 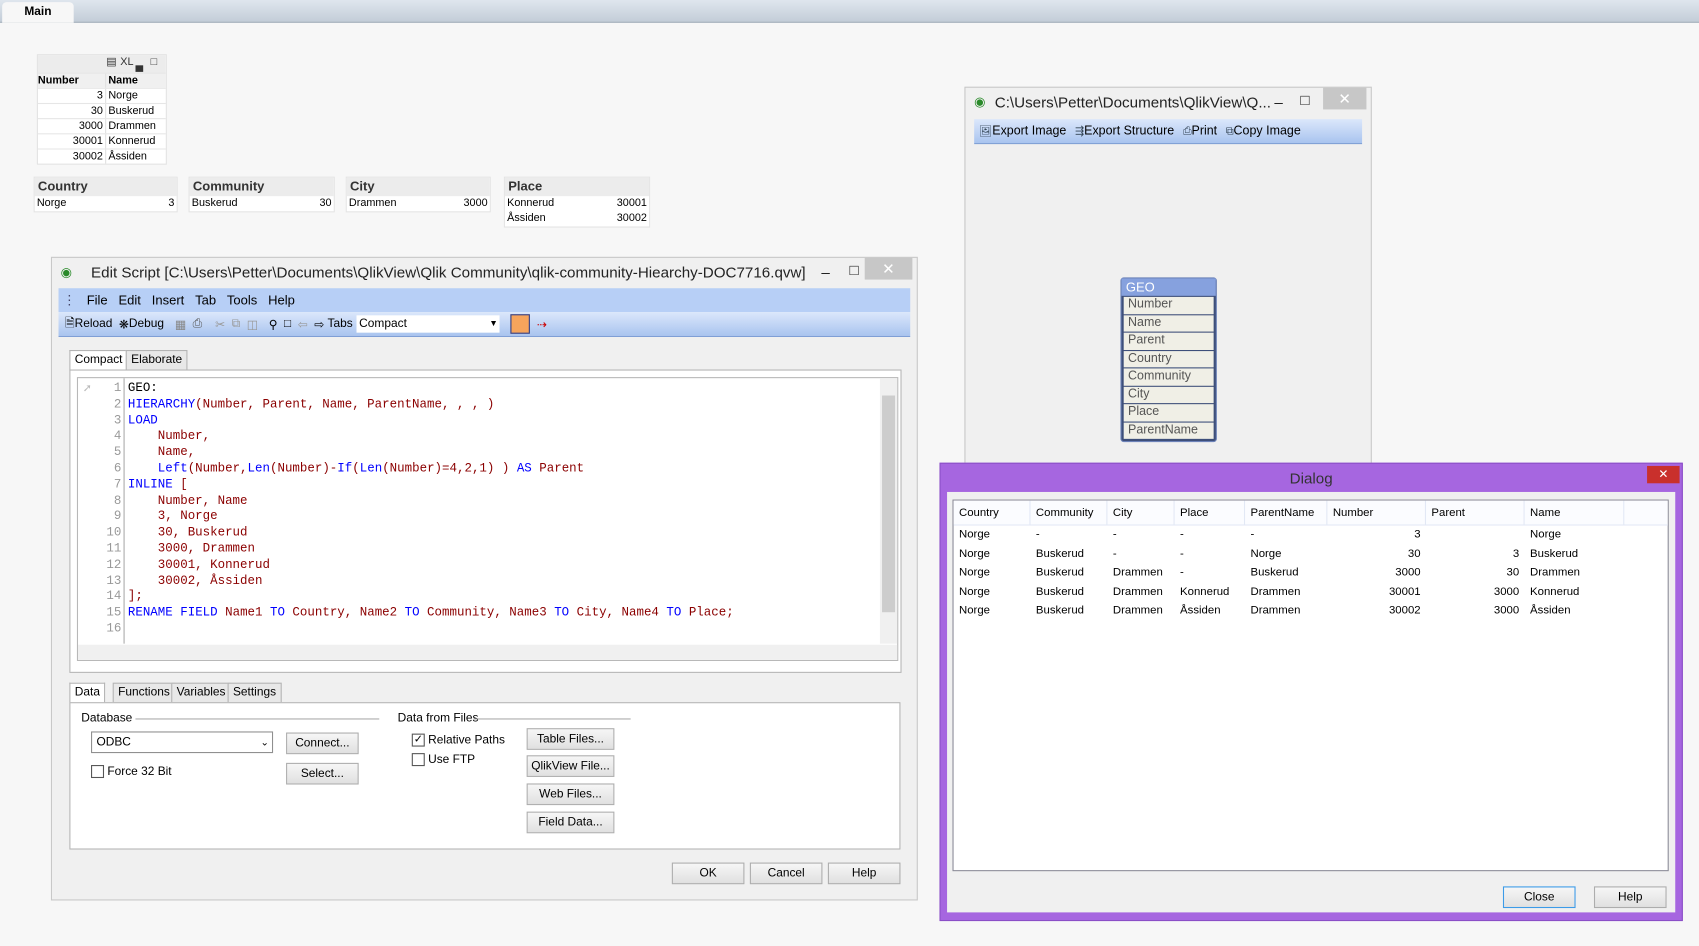 What do you see at coordinates (273, 324) in the screenshot?
I see `search-icon: ⚲` at bounding box center [273, 324].